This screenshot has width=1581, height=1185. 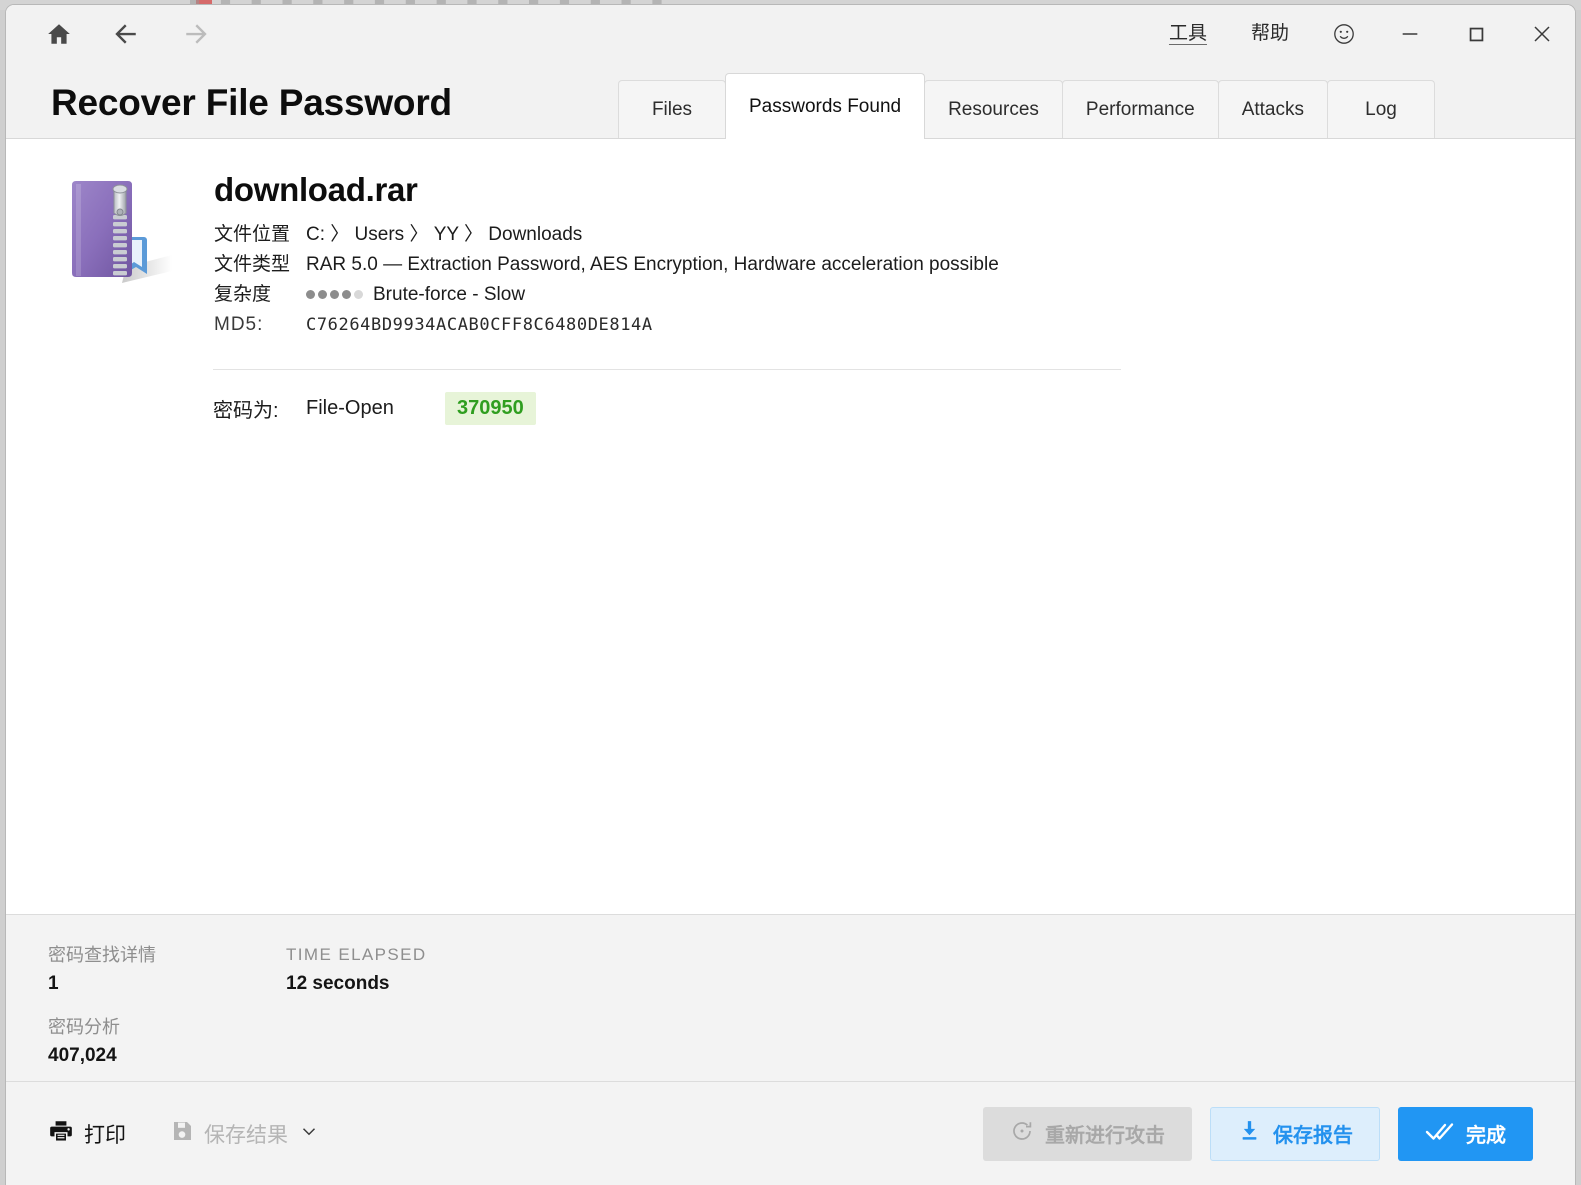 What do you see at coordinates (251, 102) in the screenshot?
I see `page-title: Recover File Password` at bounding box center [251, 102].